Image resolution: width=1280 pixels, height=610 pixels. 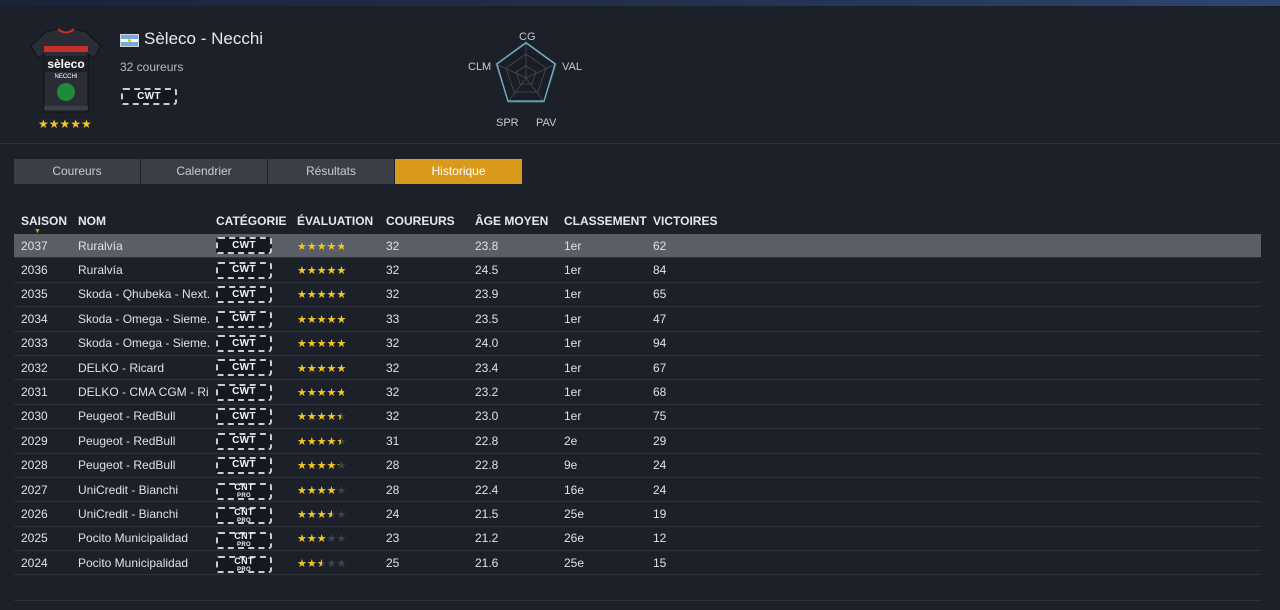 I want to click on team-name-cell: Skoda - Qhubeka - Next.., so click(x=143, y=294).